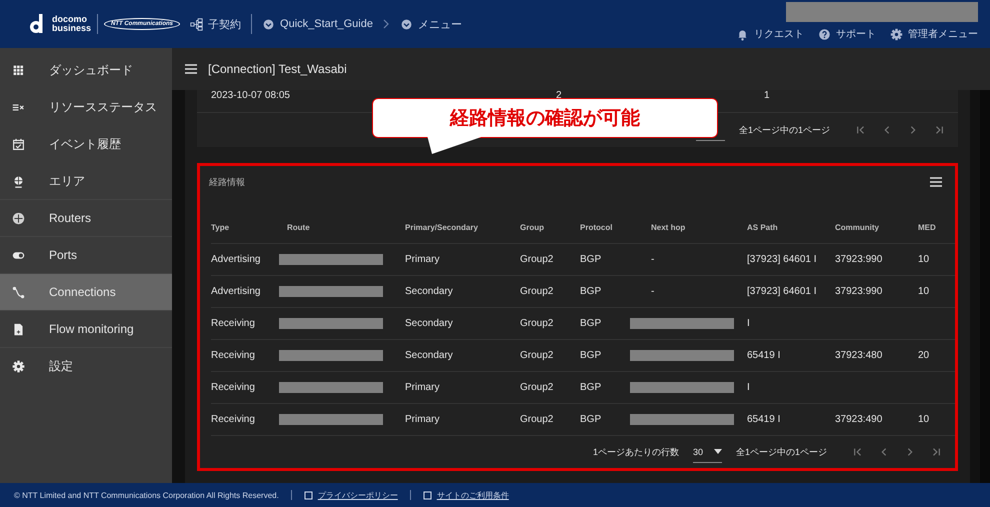 This screenshot has height=507, width=990. Describe the element at coordinates (18, 181) in the screenshot. I see `globe-icon` at that location.